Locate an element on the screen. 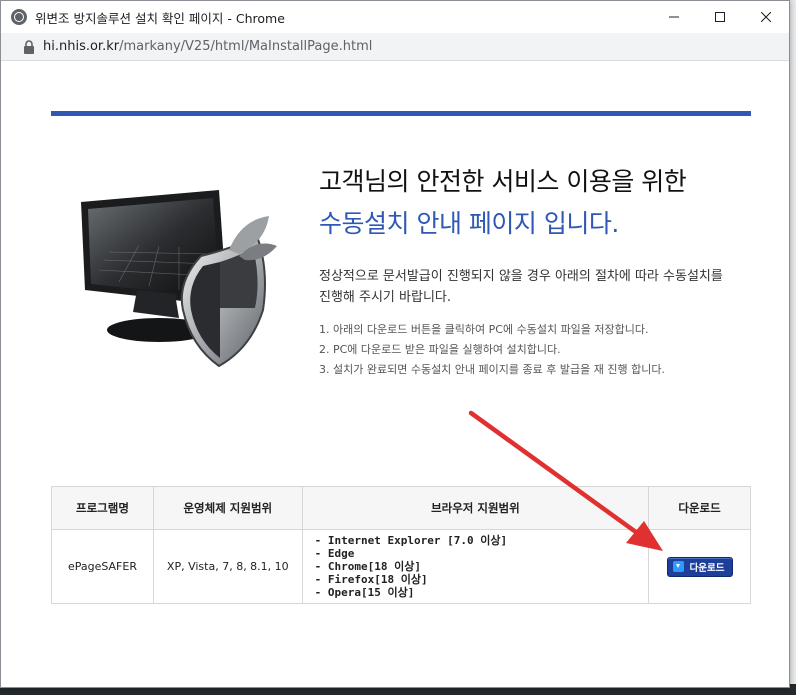 This screenshot has width=796, height=695. download-button: 다운로드 is located at coordinates (699, 566).